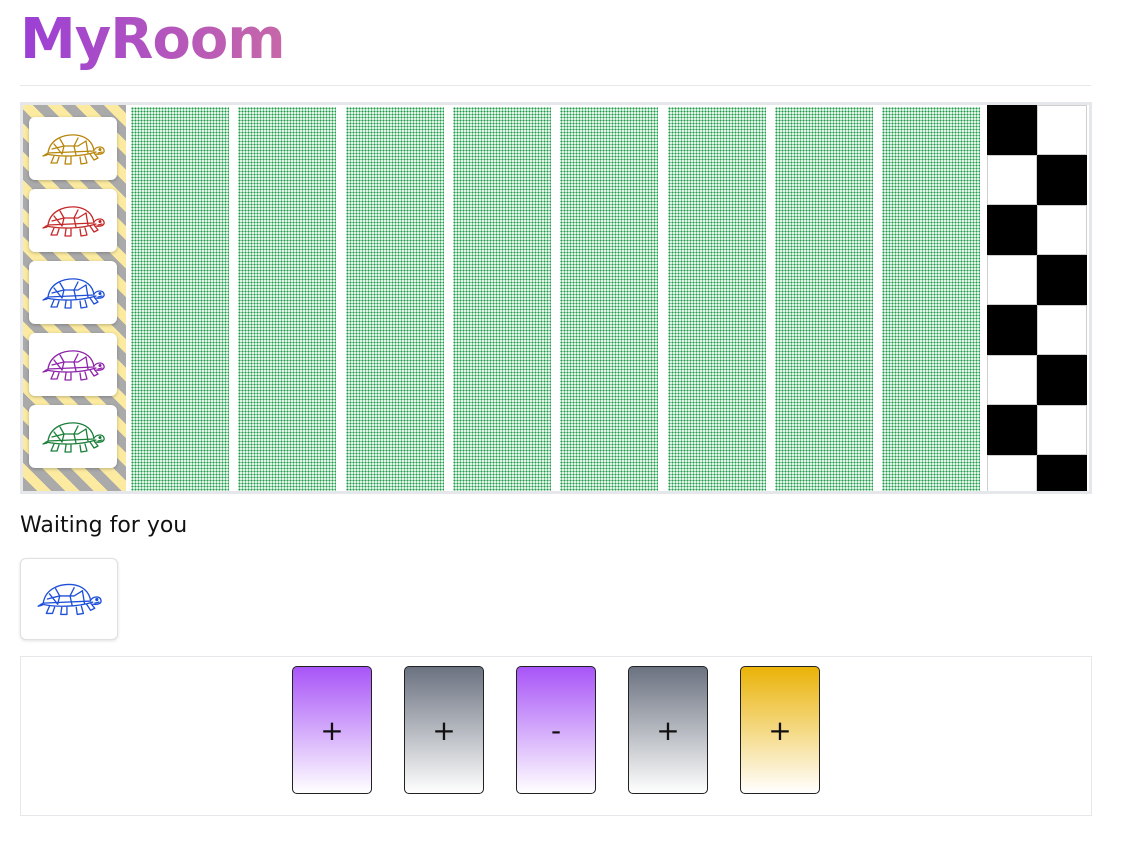  I want to click on status-text: Waiting for you, so click(104, 525).